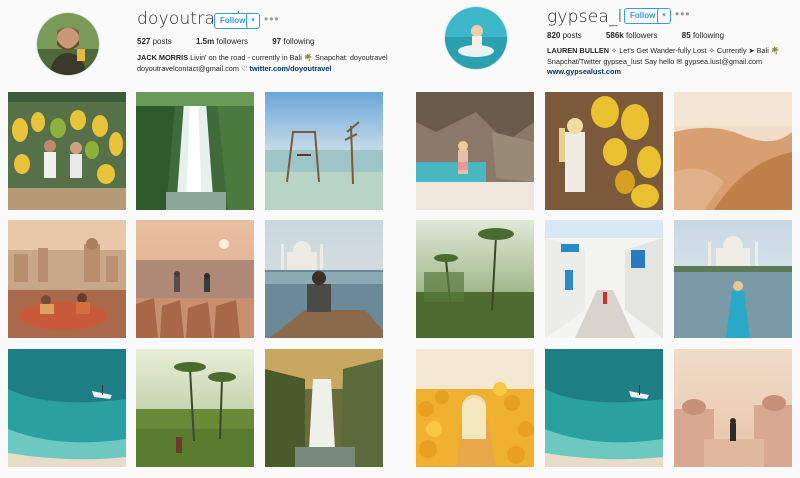 The height and width of the screenshot is (478, 800). I want to click on posts-stat: 820 posts, so click(564, 35).